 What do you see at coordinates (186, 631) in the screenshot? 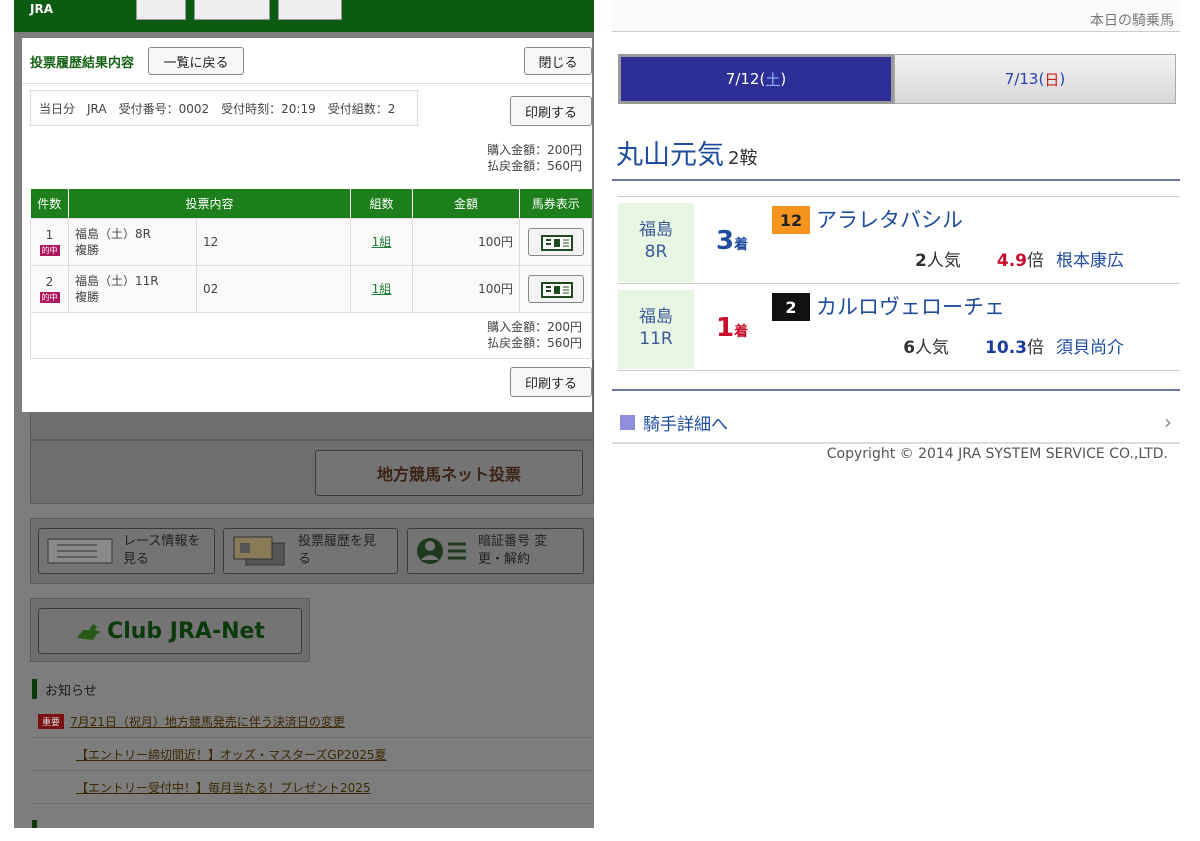
I see `club-label: Club JRA-Net` at bounding box center [186, 631].